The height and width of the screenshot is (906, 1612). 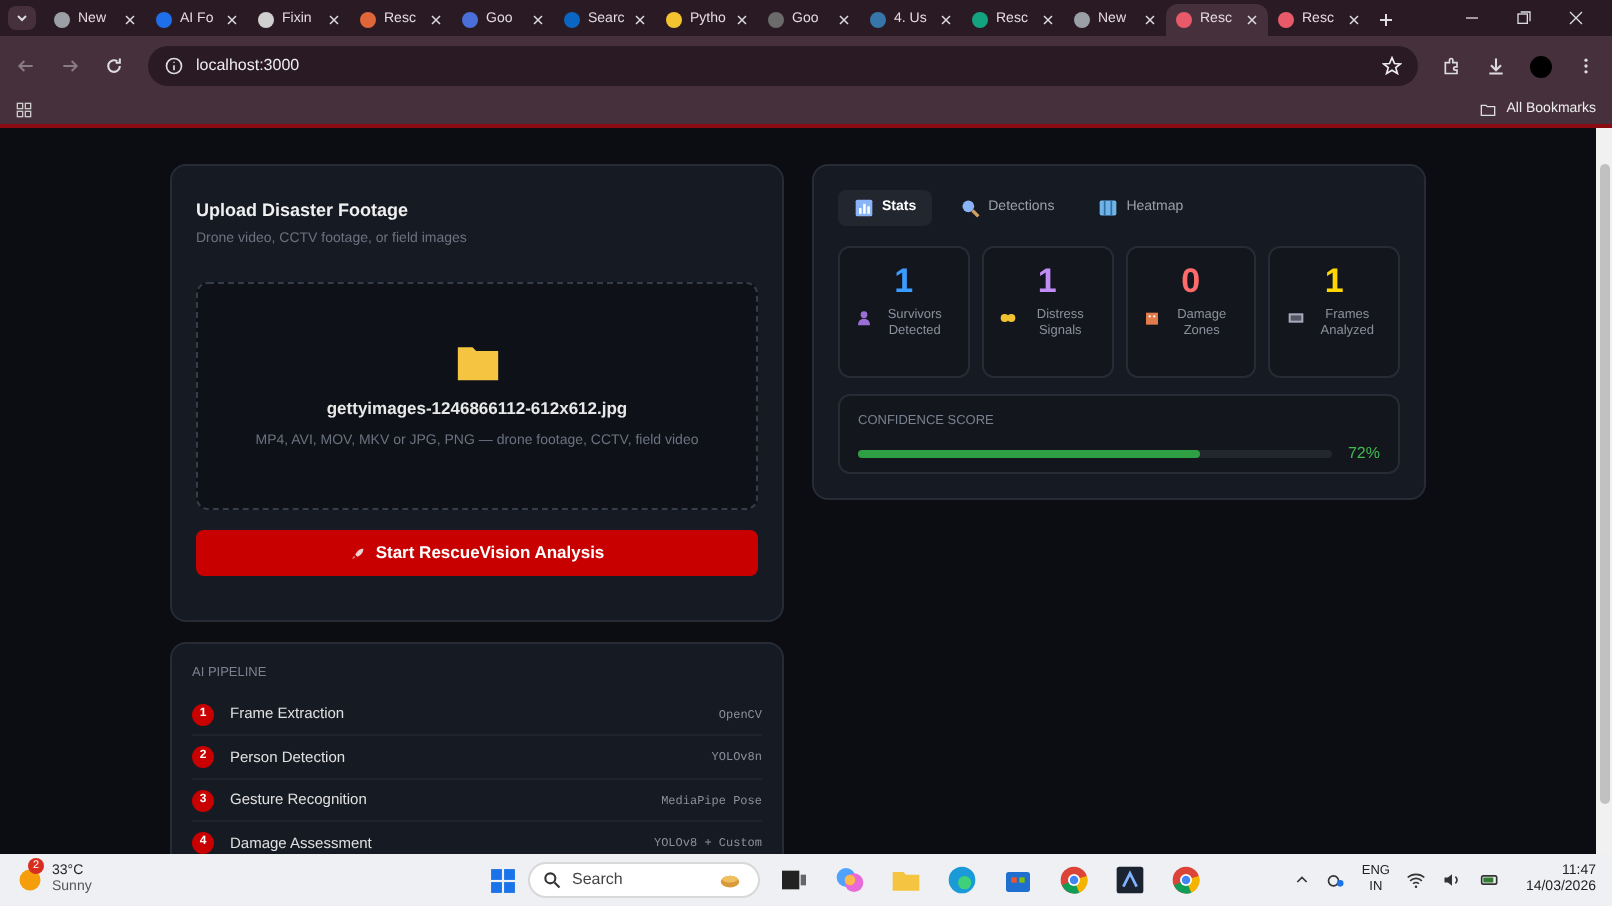 I want to click on chevron-up-icon, so click(x=1301, y=880).